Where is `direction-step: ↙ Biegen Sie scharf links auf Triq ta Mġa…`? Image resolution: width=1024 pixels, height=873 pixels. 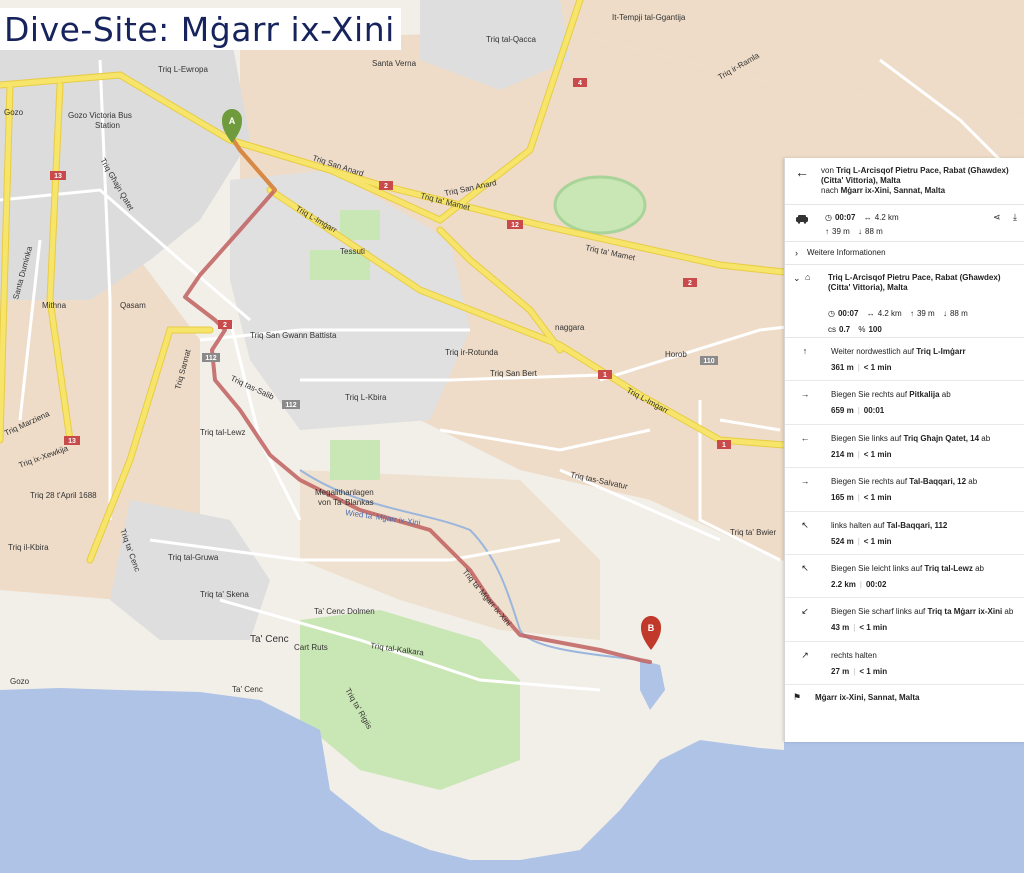
direction-step: ↙ Biegen Sie scharf links auf Triq ta Mġa… is located at coordinates (904, 620).